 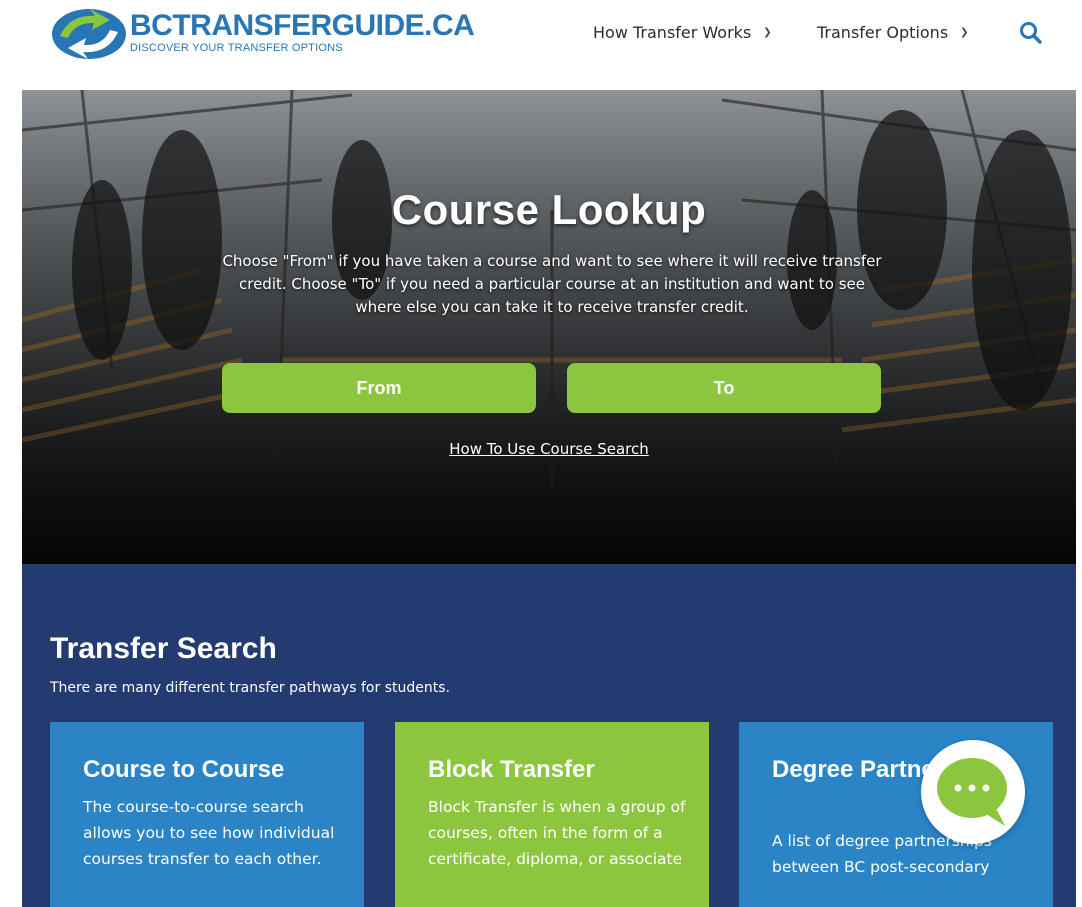 I want to click on search-icon, so click(x=1031, y=33).